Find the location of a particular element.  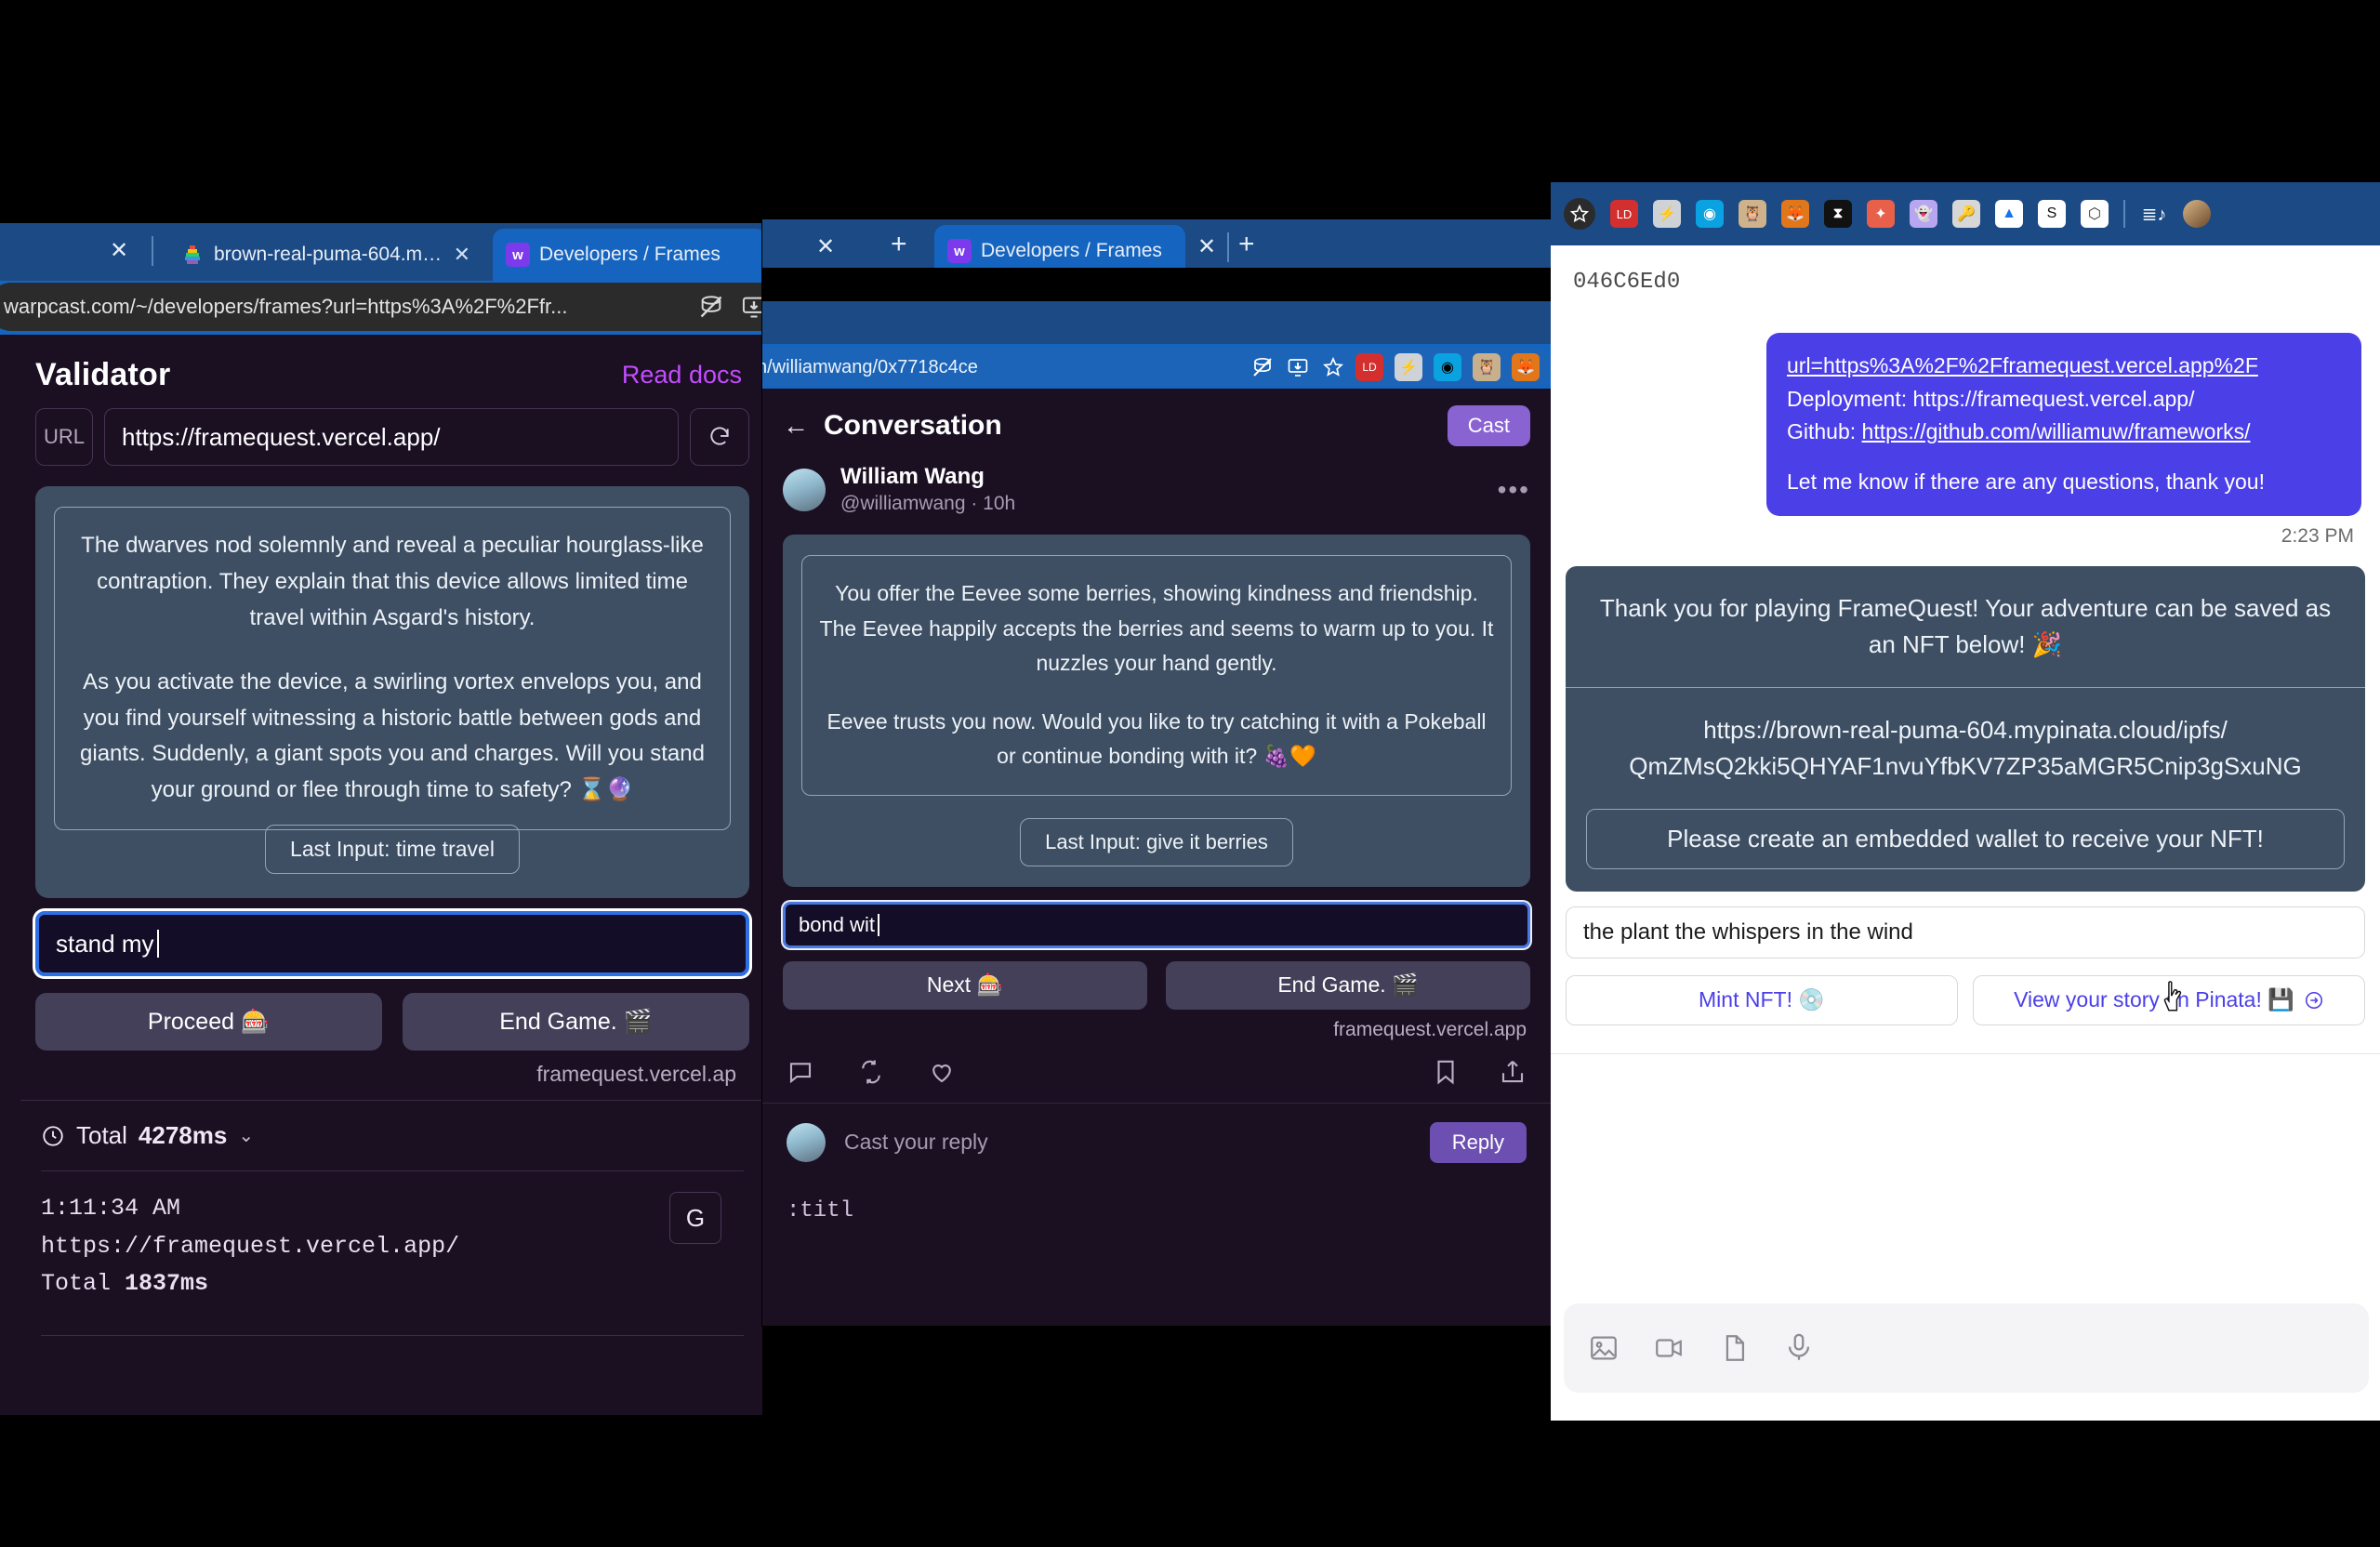

mid-omnibox: n/williamwang/0x7718c4ce LD ⚡ ◉ 🦉 🦊 is located at coordinates (1156, 367).